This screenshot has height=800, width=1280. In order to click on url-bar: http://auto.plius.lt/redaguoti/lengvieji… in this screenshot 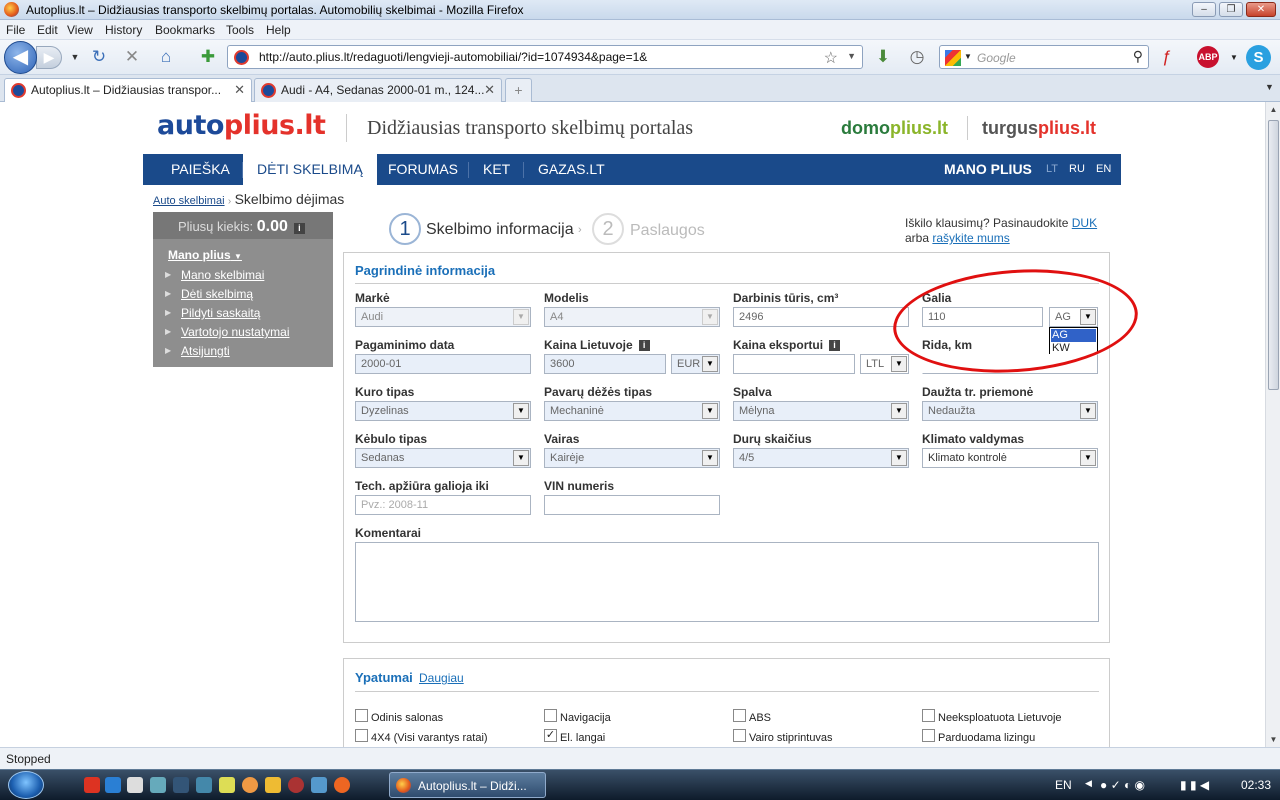, I will do `click(545, 57)`.